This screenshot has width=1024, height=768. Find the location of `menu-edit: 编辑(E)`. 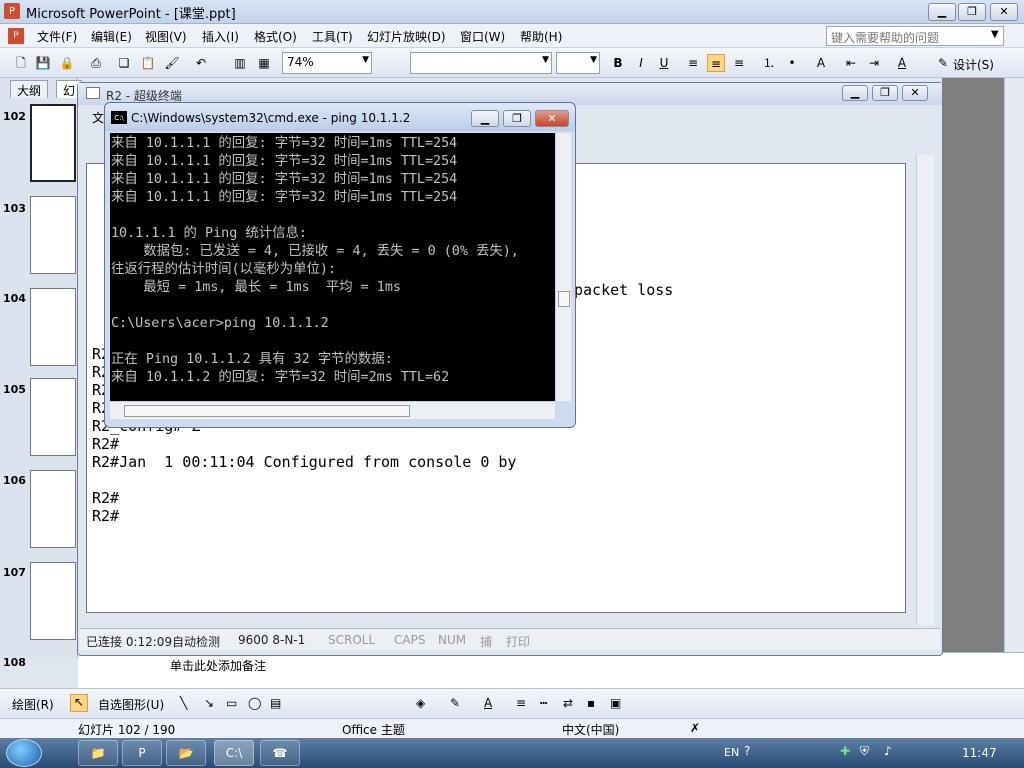

menu-edit: 编辑(E) is located at coordinates (111, 36).